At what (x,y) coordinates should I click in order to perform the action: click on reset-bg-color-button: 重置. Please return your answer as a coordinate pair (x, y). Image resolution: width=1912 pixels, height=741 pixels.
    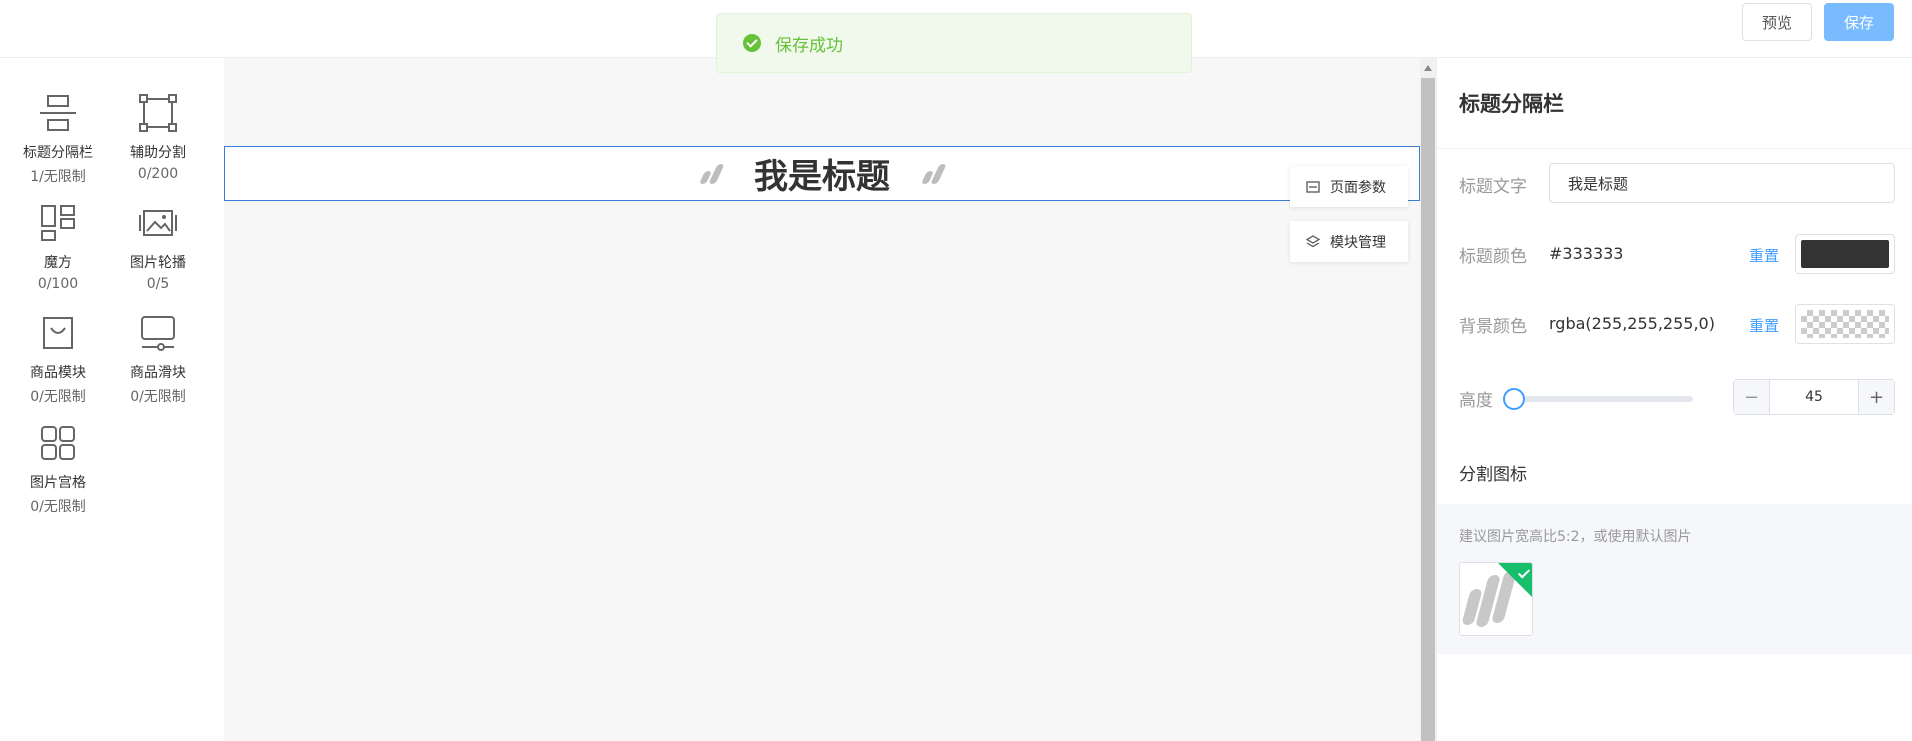
    Looking at the image, I should click on (1764, 325).